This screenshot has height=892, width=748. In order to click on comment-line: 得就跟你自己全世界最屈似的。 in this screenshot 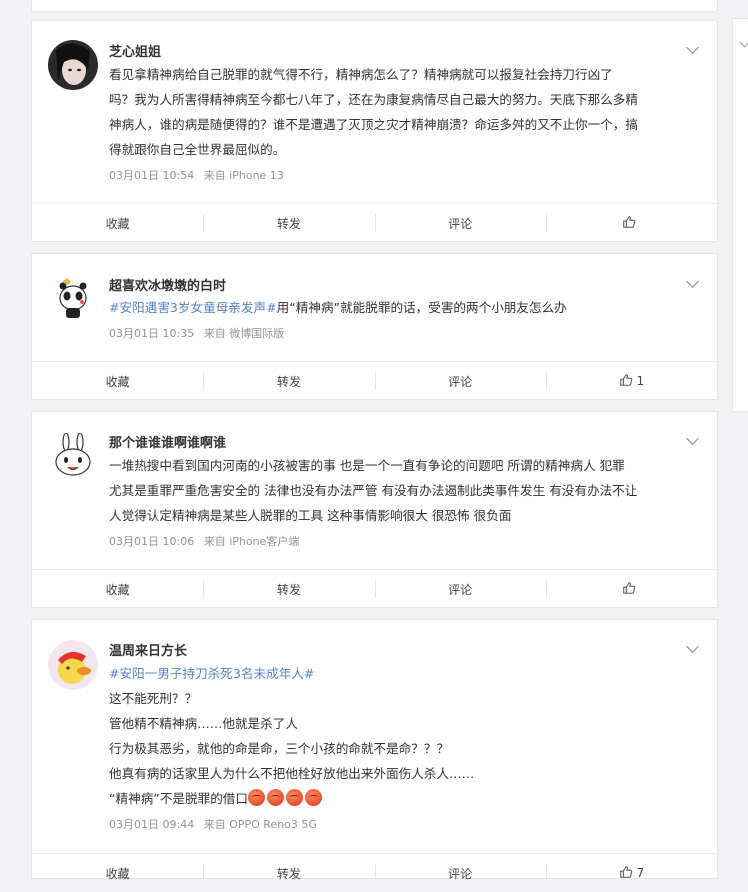, I will do `click(197, 149)`.